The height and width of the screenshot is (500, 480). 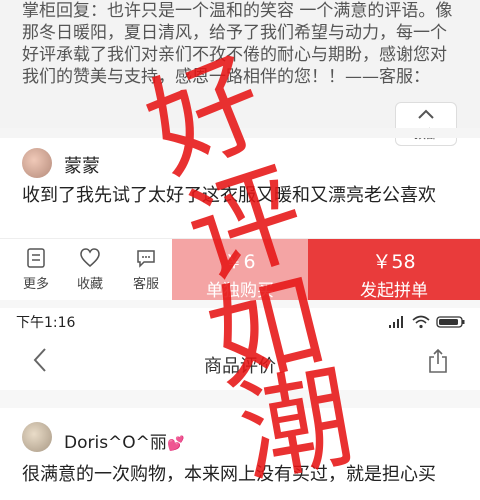 I want to click on more-label: 更多, so click(x=35, y=284).